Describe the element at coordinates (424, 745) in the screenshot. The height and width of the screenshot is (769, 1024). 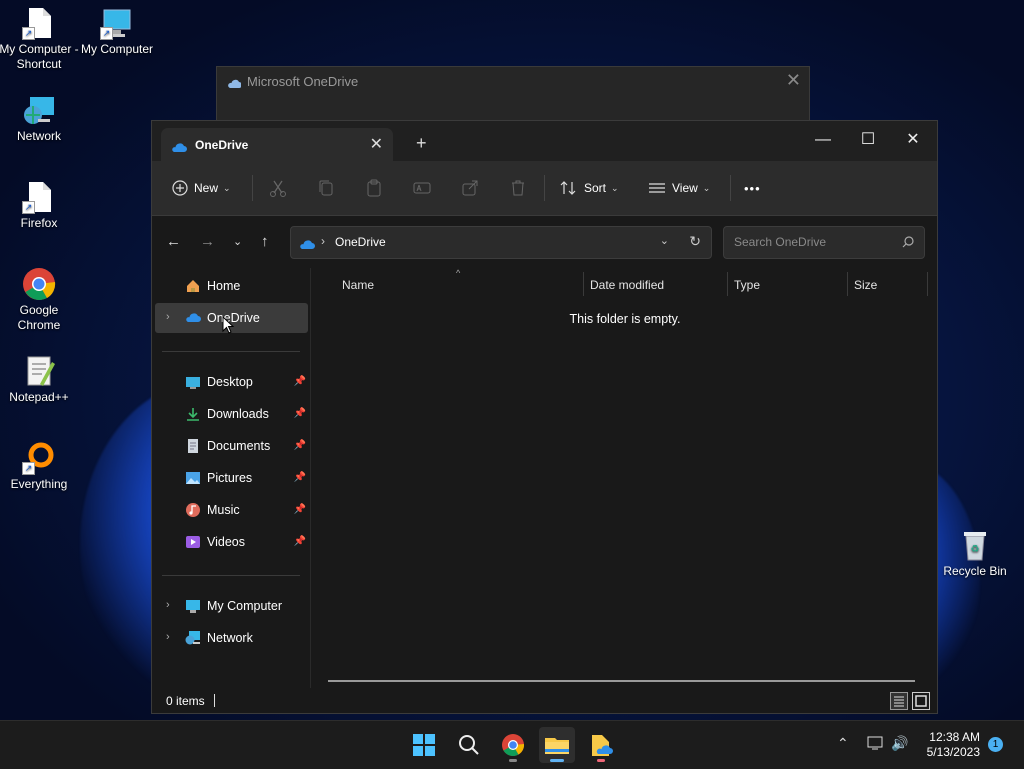
I see `start-button` at that location.